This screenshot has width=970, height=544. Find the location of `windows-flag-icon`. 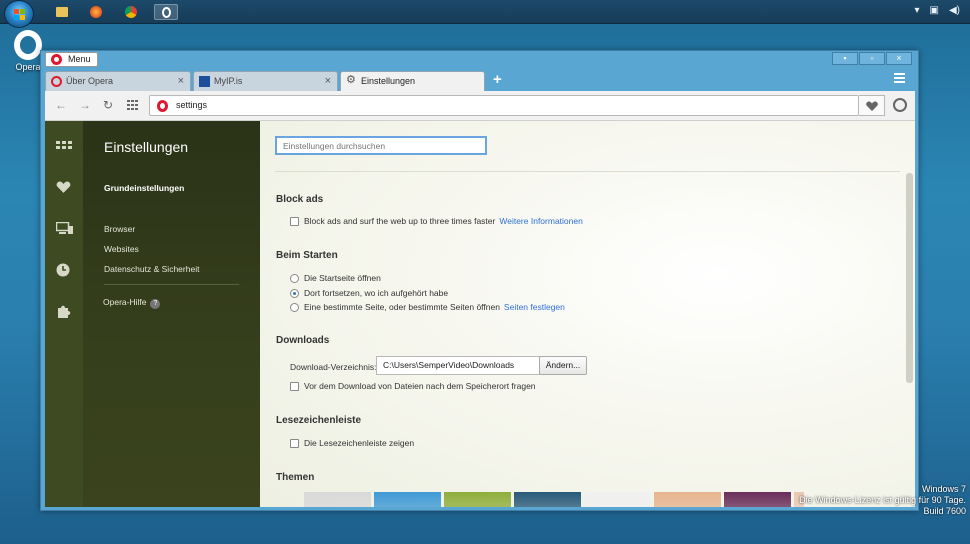

windows-flag-icon is located at coordinates (19, 14).